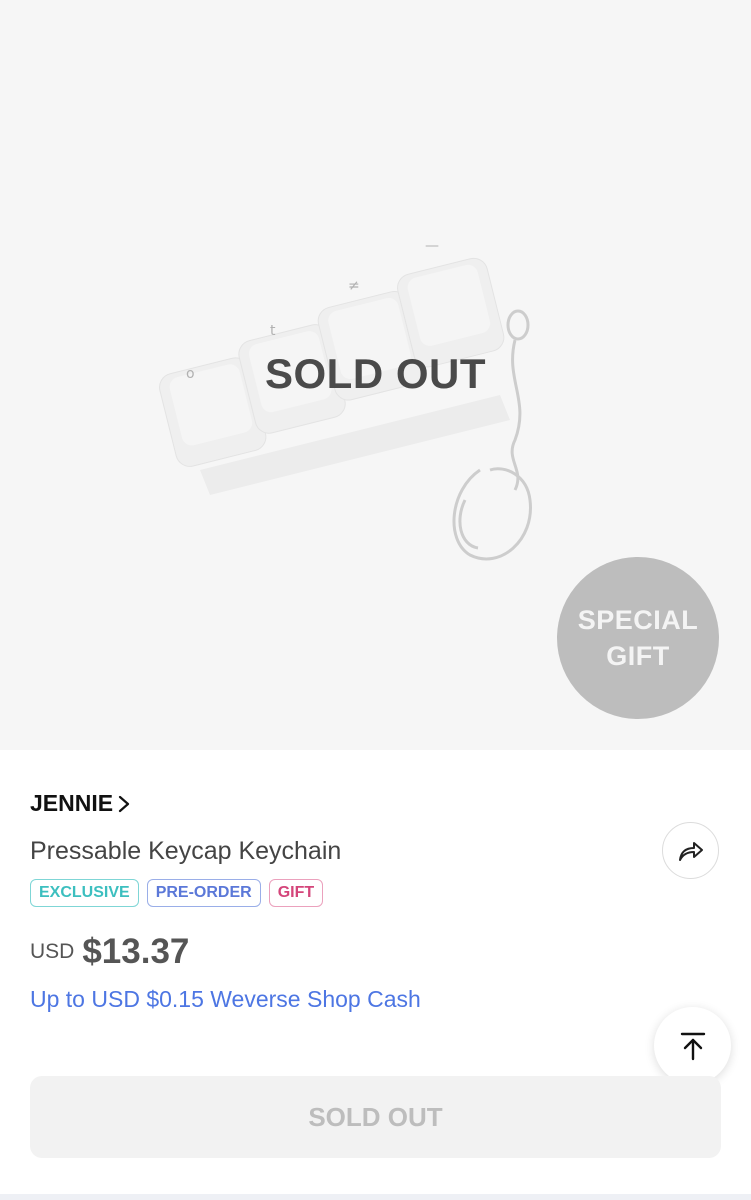 This screenshot has width=751, height=1200. I want to click on artist-link: JENNIE, so click(80, 803).